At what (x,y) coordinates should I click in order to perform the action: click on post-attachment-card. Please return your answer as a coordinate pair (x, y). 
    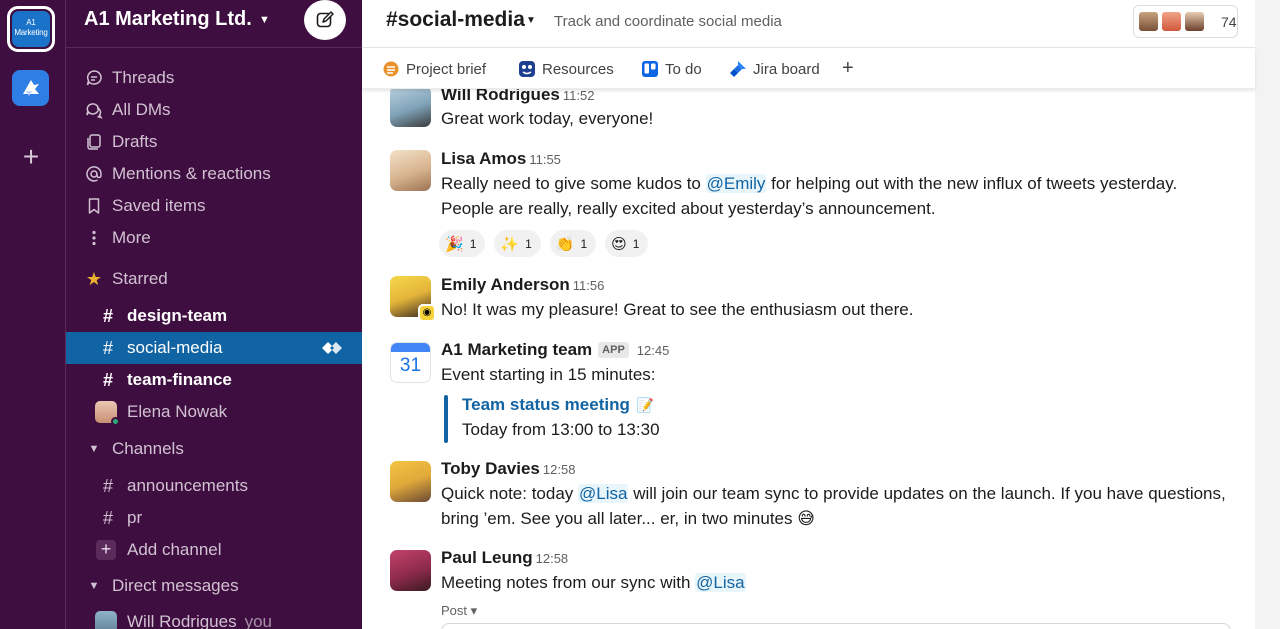
    Looking at the image, I should click on (836, 626).